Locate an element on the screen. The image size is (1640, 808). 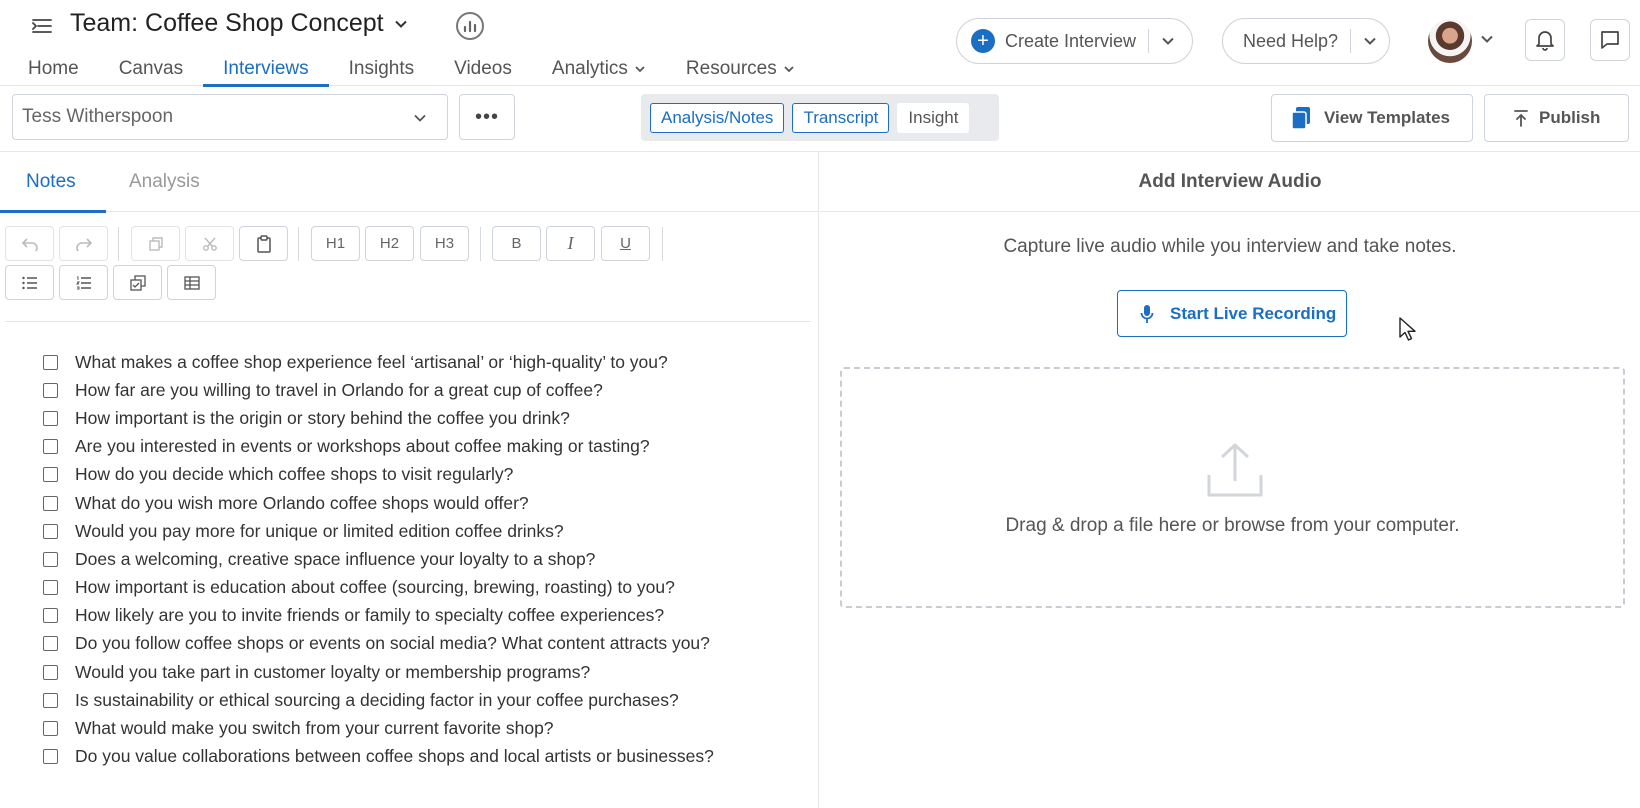
more-icon: ••• is located at coordinates (486, 116).